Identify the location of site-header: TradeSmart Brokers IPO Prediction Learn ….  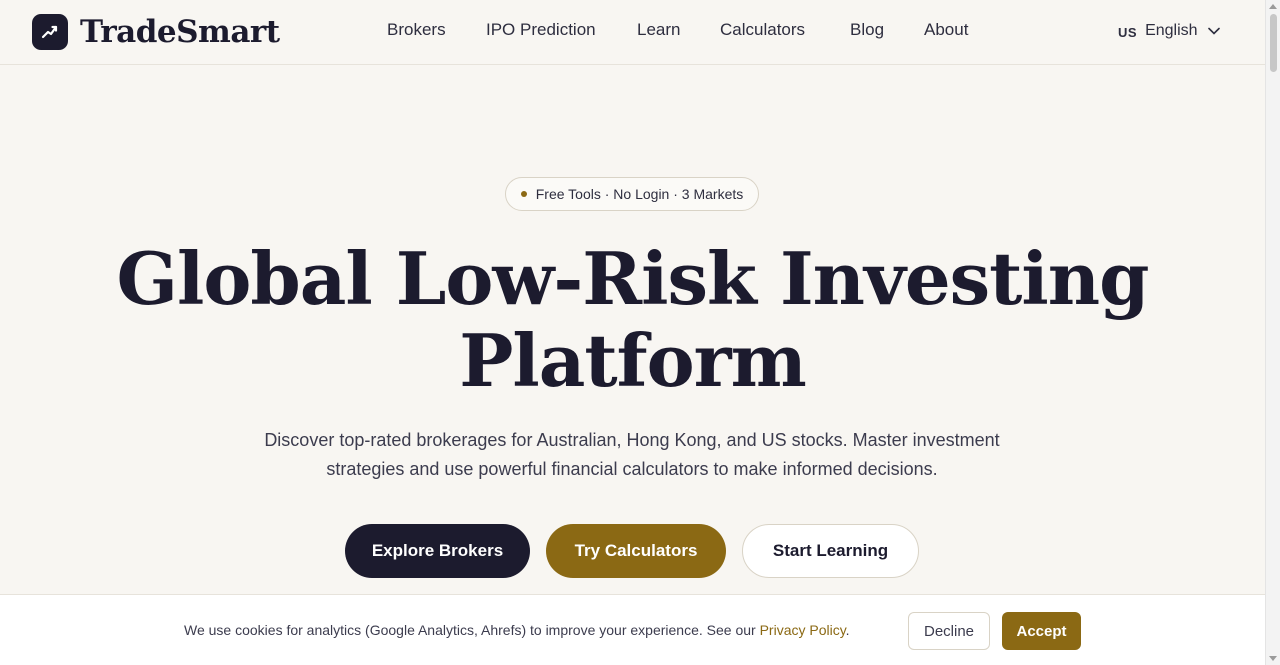
(632, 32).